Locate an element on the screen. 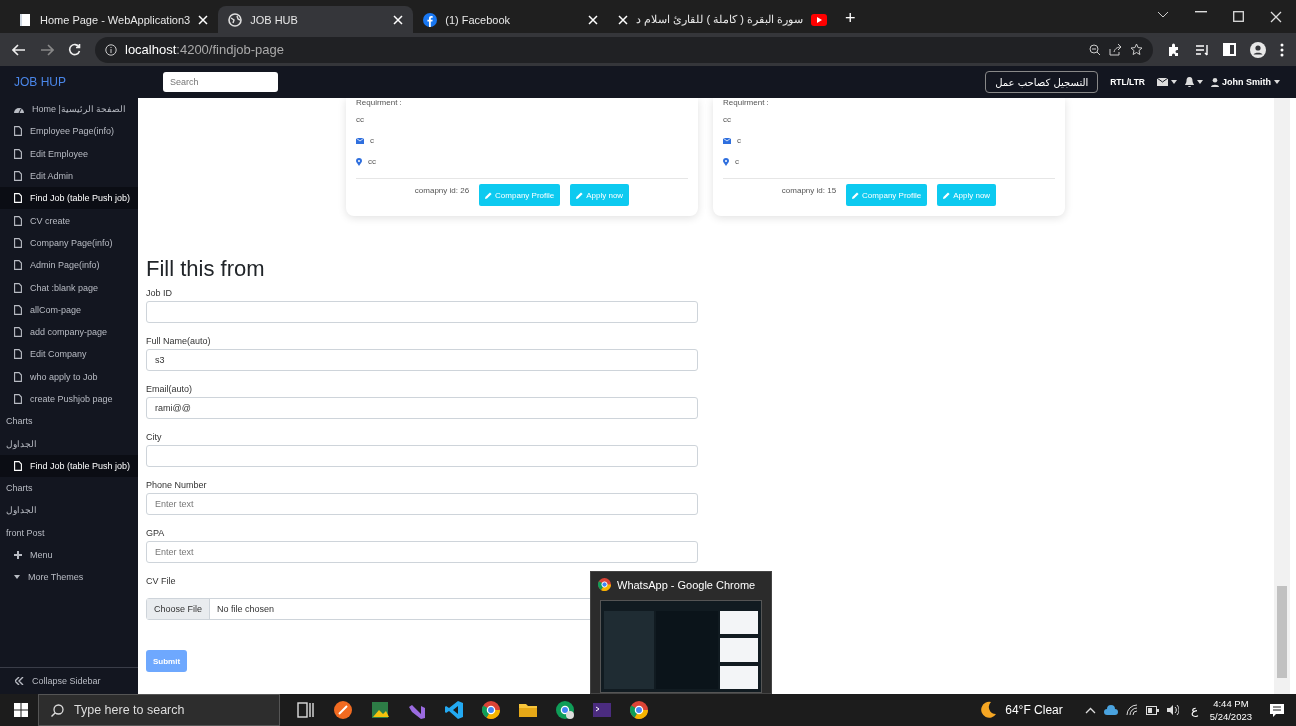  direction-toggle-link: RTL/LTR is located at coordinates (1127, 82).